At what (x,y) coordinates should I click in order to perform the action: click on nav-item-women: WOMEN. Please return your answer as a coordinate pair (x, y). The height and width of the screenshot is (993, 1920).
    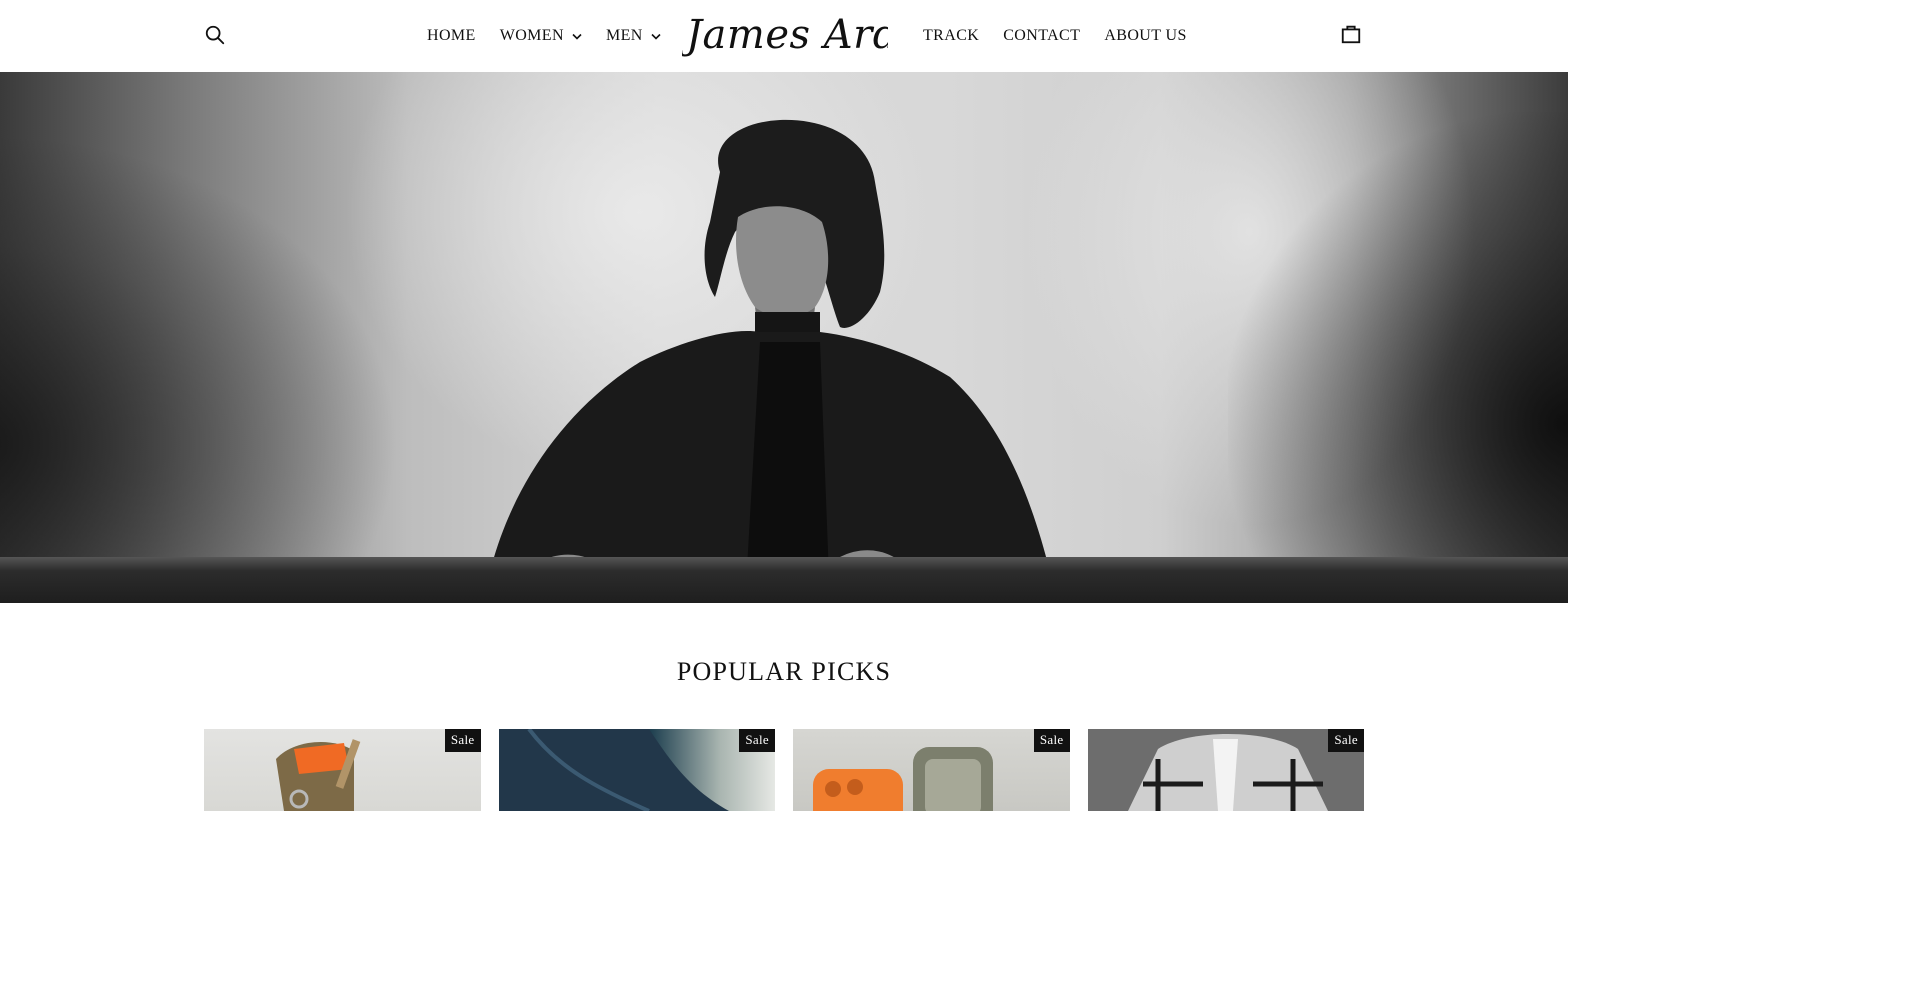
    Looking at the image, I should click on (541, 36).